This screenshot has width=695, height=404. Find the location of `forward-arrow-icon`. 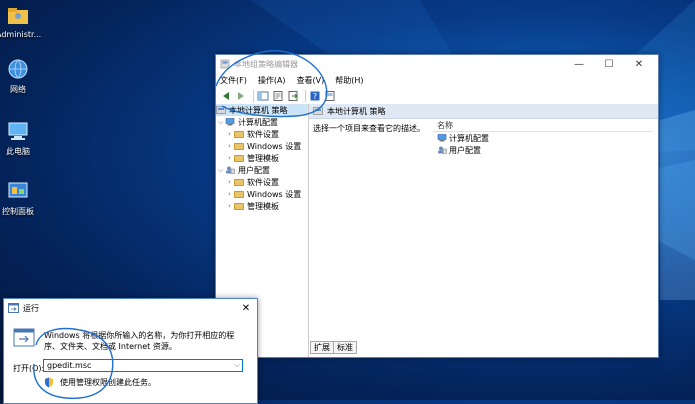

forward-arrow-icon is located at coordinates (241, 96).